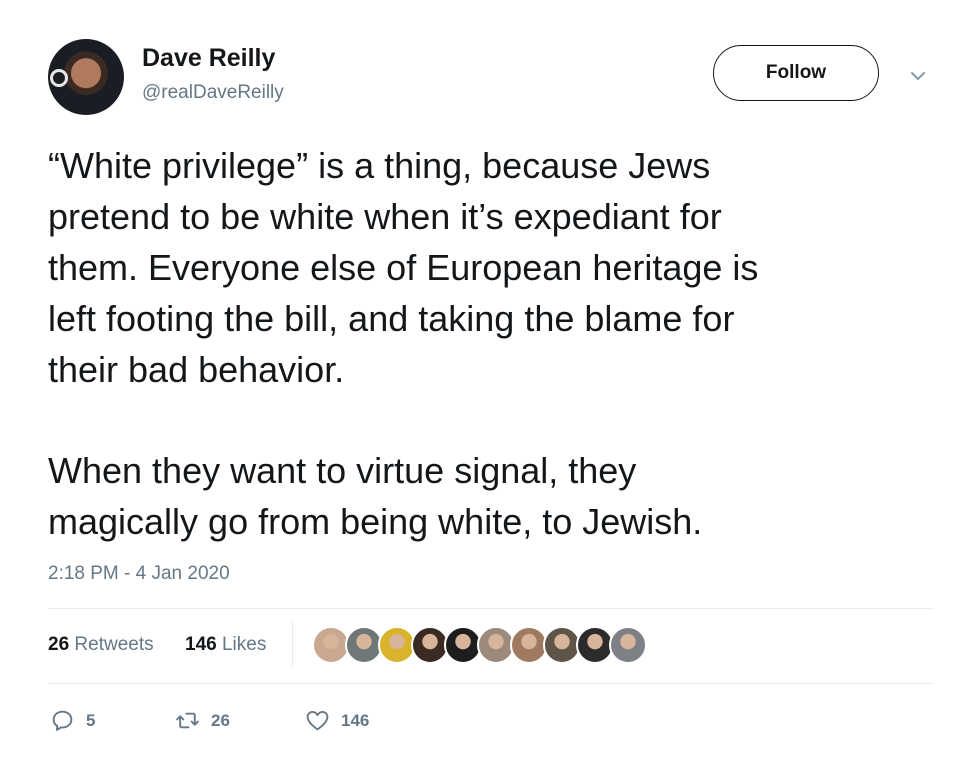  What do you see at coordinates (220, 720) in the screenshot?
I see `retweet-count: 26` at bounding box center [220, 720].